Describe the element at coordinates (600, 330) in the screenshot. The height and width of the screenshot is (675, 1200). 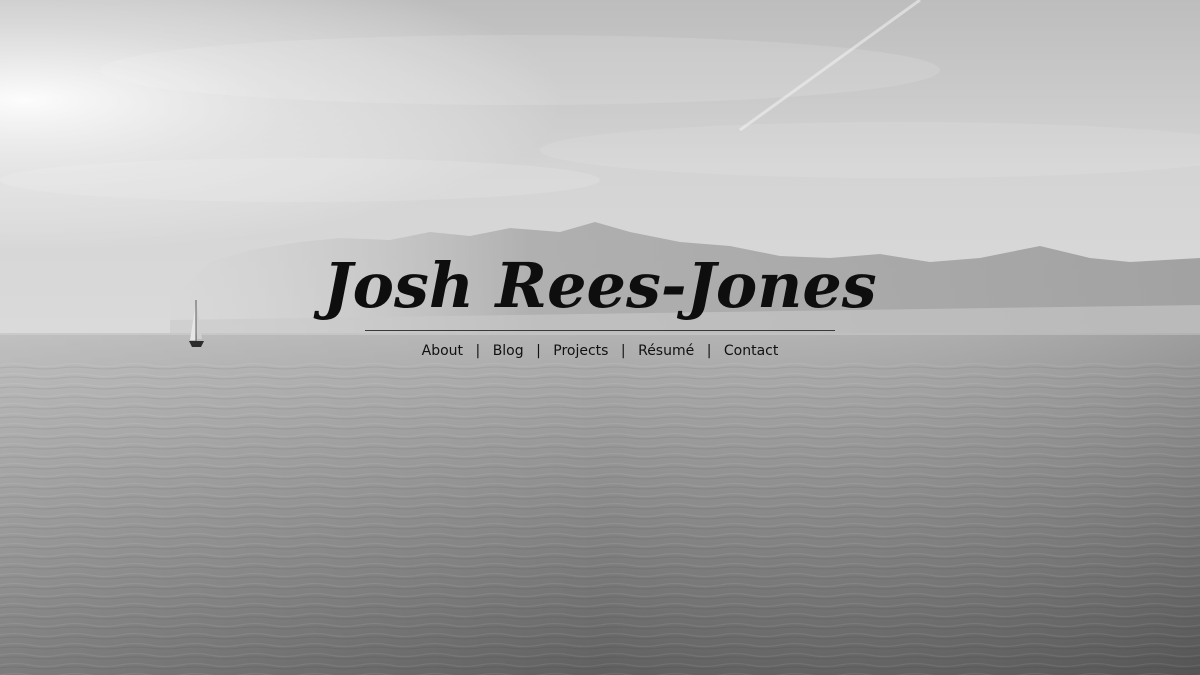
I see `title-divider` at that location.